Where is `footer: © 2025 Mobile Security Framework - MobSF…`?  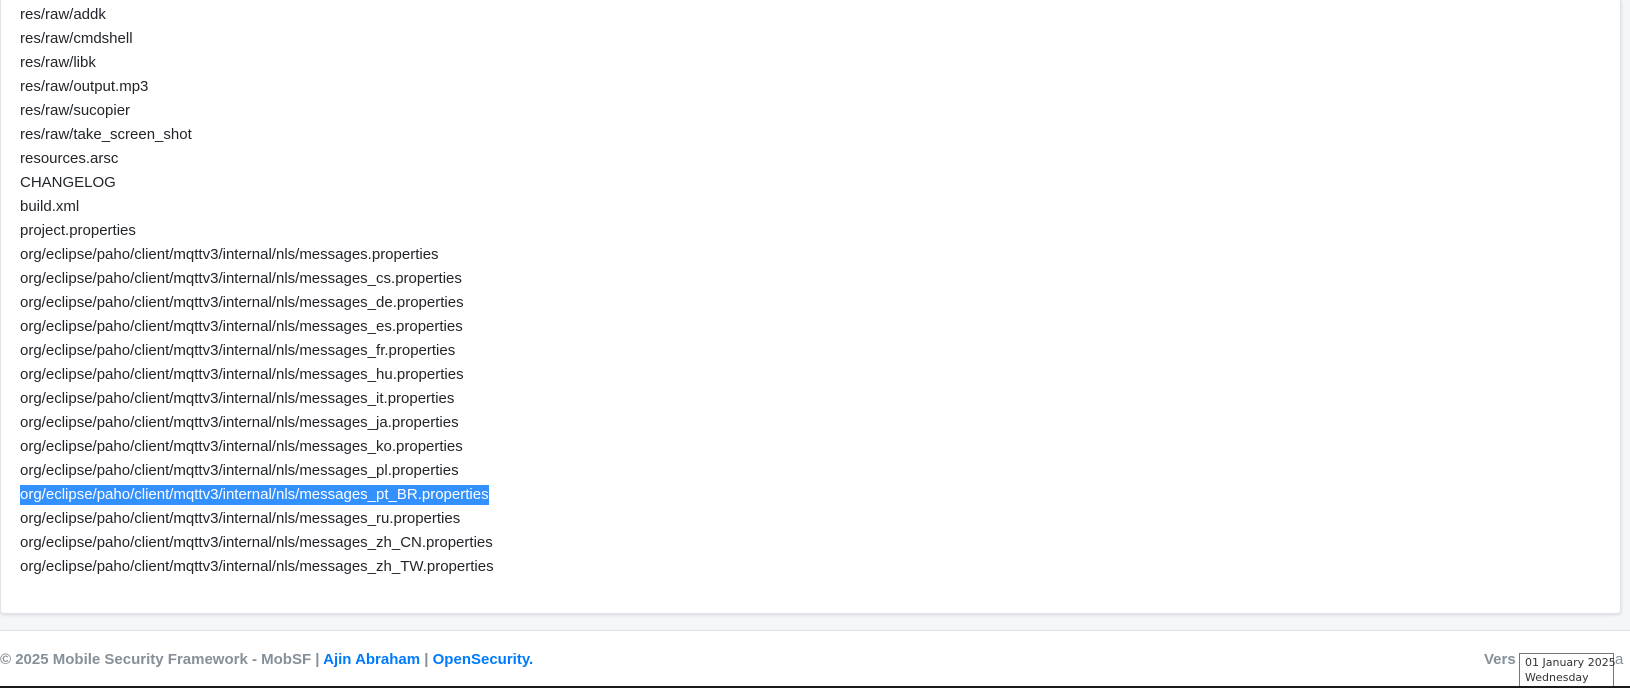
footer: © 2025 Mobile Security Framework - MobSF… is located at coordinates (815, 659).